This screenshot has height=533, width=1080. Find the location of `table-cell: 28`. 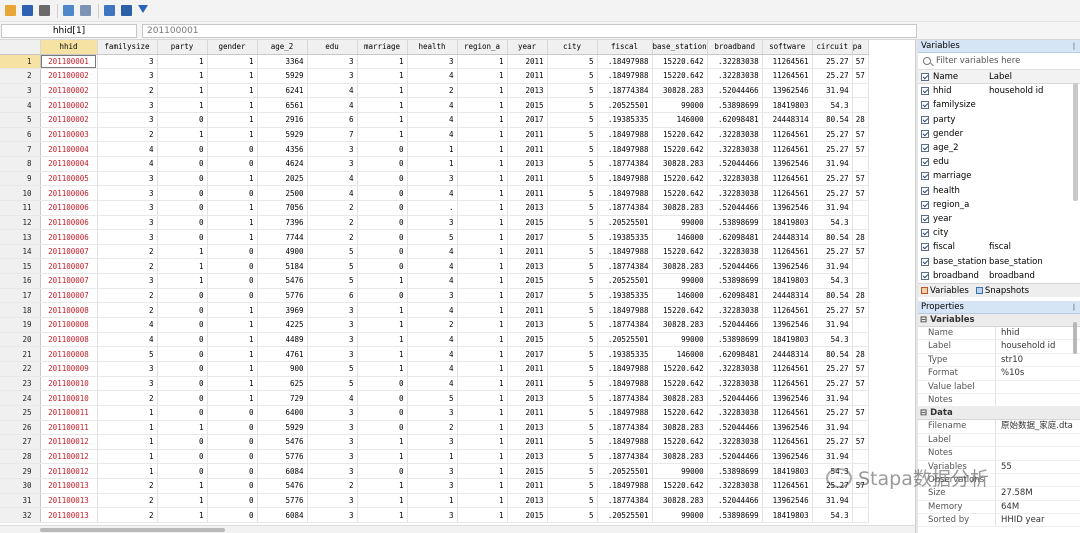

table-cell: 28 is located at coordinates (860, 354).